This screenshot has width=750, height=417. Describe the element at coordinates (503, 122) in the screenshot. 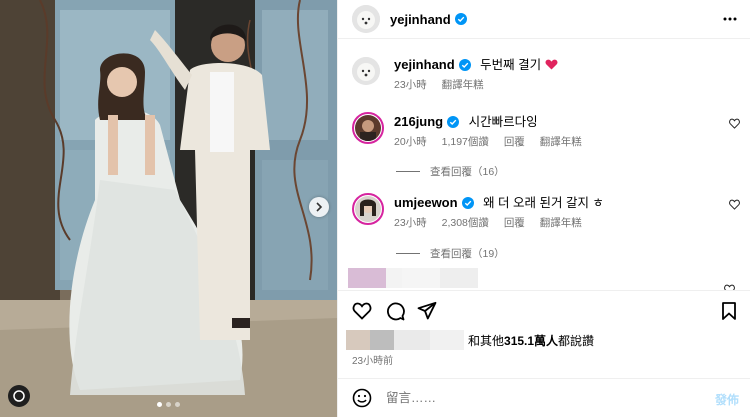

I see `comment-text: 시간빠르다잉` at that location.